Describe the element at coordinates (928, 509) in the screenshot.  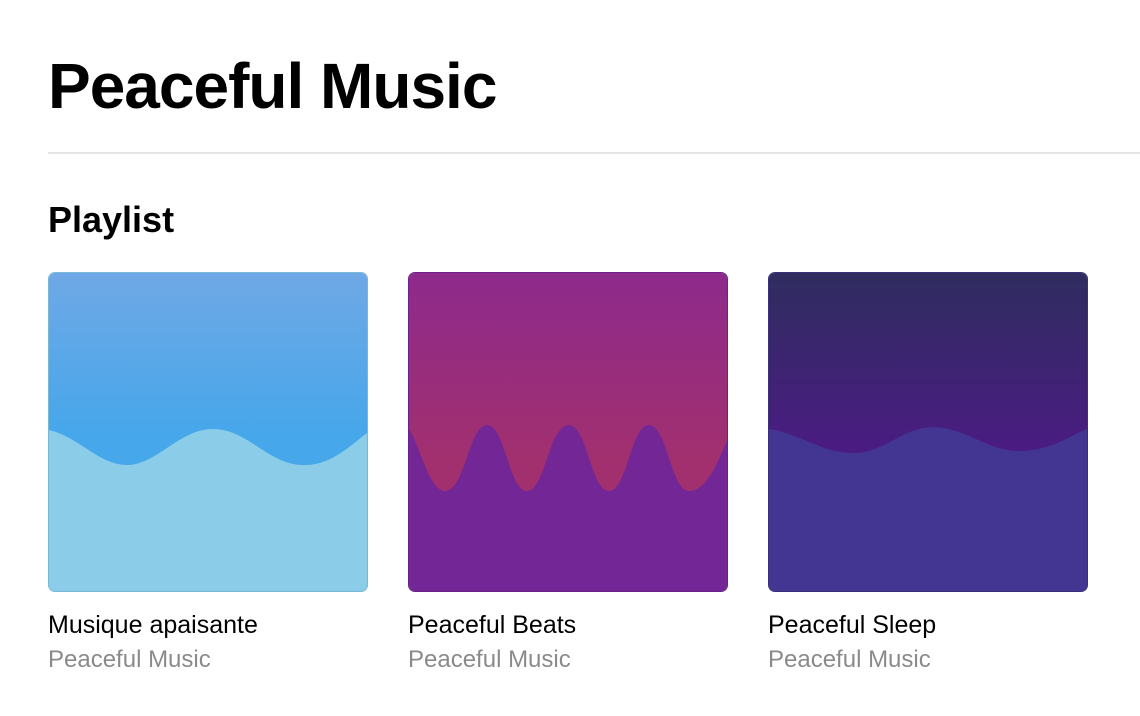
I see `artwork-wave` at that location.